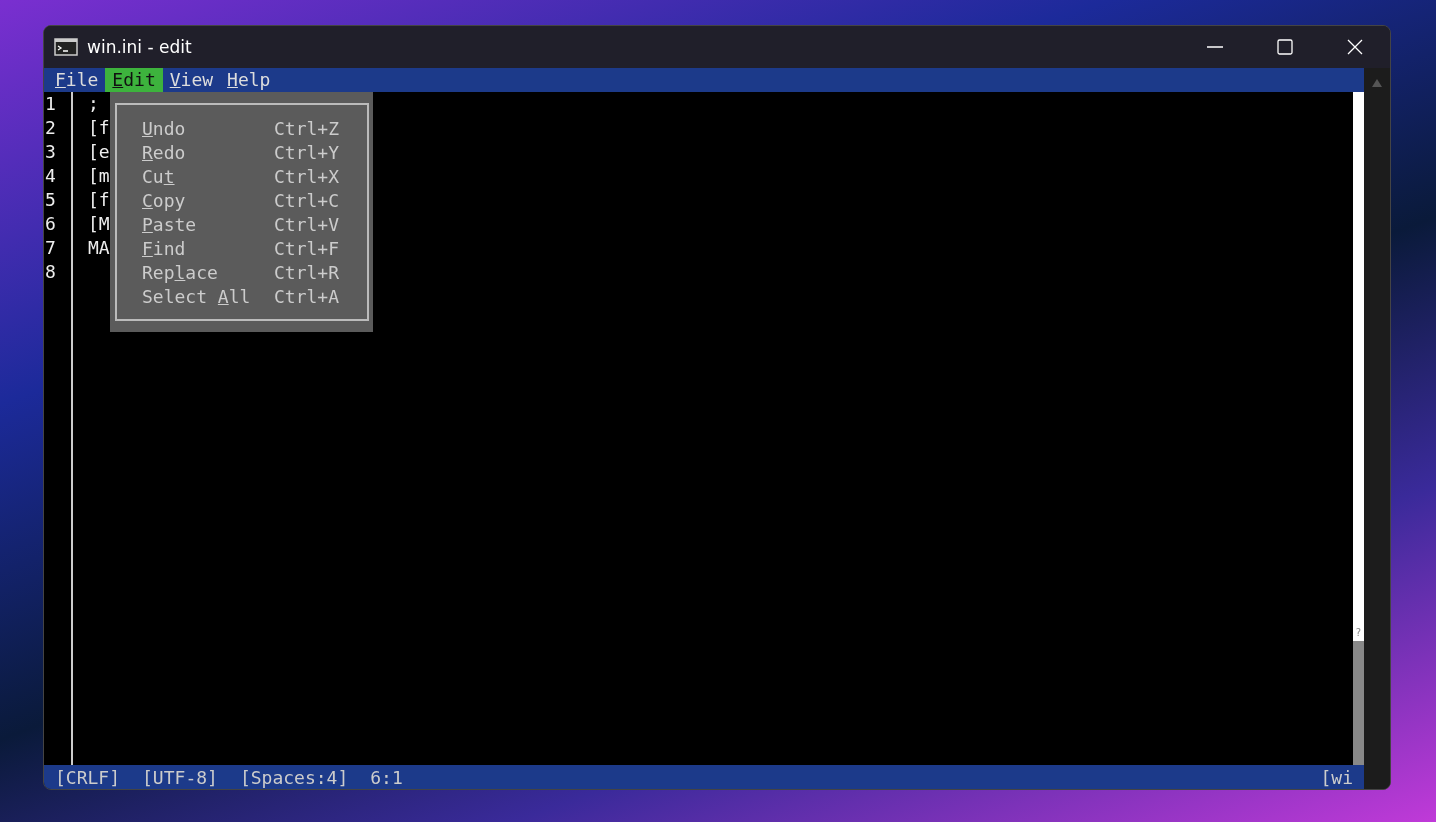 The width and height of the screenshot is (1436, 822). What do you see at coordinates (1355, 47) in the screenshot?
I see `close-icon` at bounding box center [1355, 47].